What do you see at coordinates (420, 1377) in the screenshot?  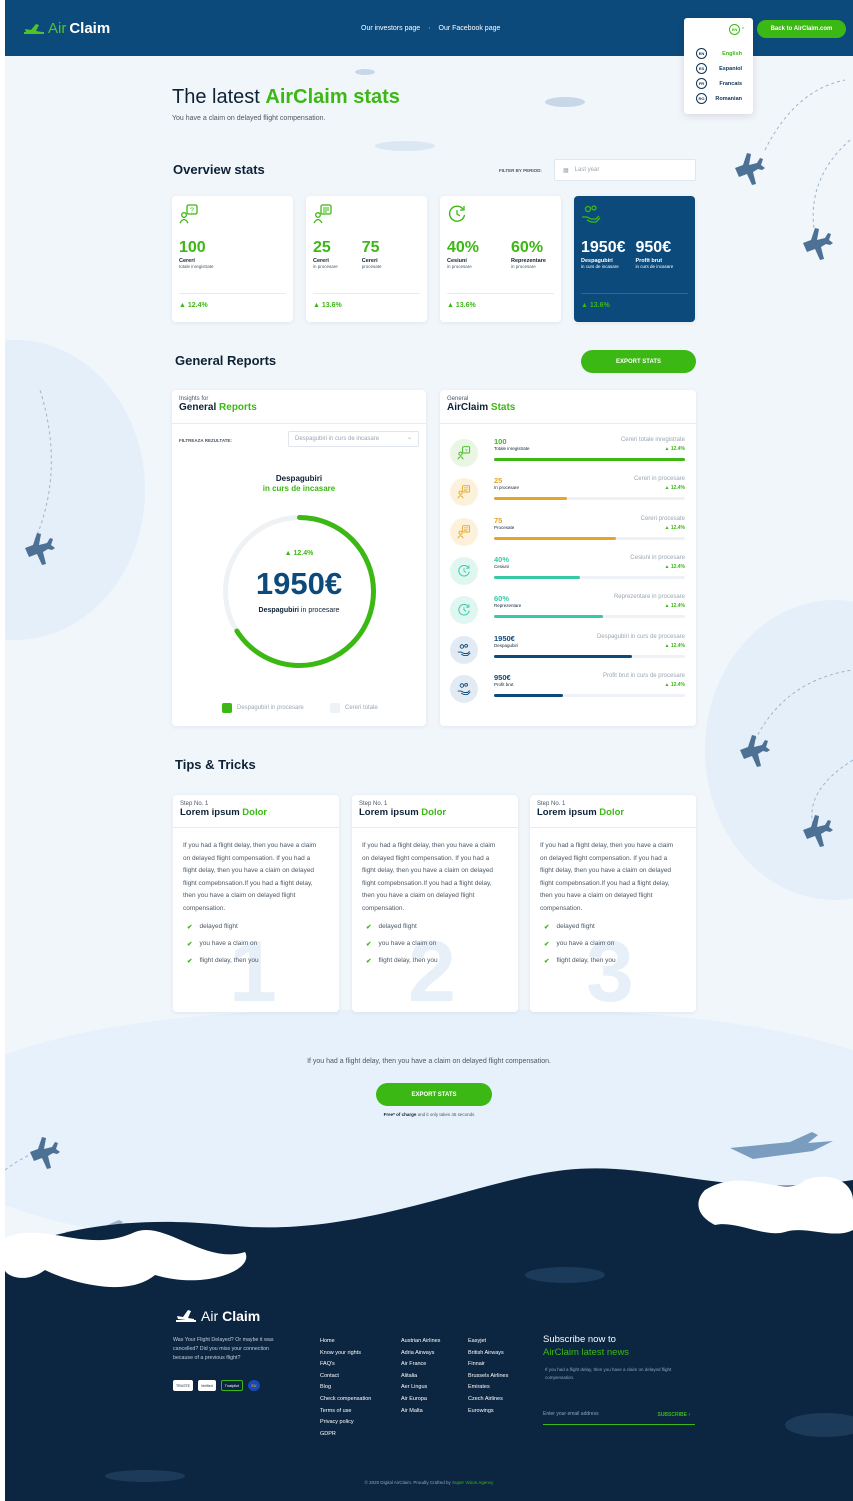 I see `footer-link: Alitalia` at bounding box center [420, 1377].